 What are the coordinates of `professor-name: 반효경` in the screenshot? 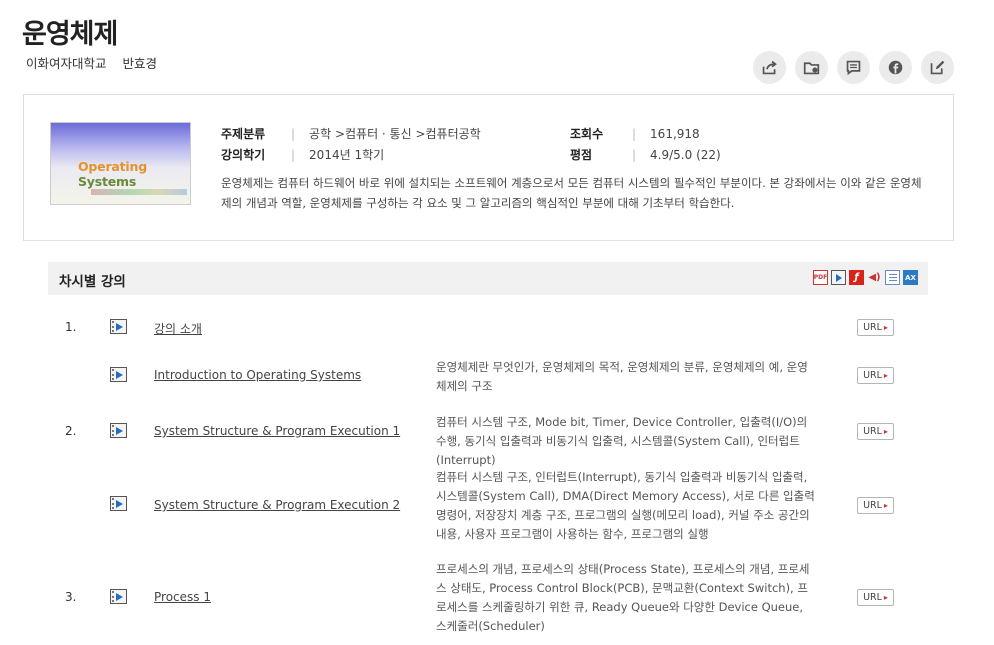 It's located at (140, 63).